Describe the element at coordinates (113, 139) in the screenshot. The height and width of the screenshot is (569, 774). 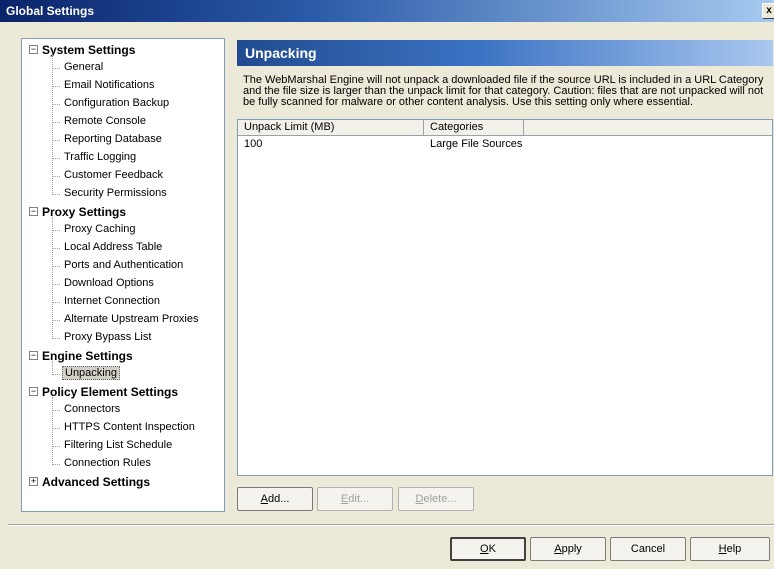
I see `tree-item-label: Reporting Database` at that location.